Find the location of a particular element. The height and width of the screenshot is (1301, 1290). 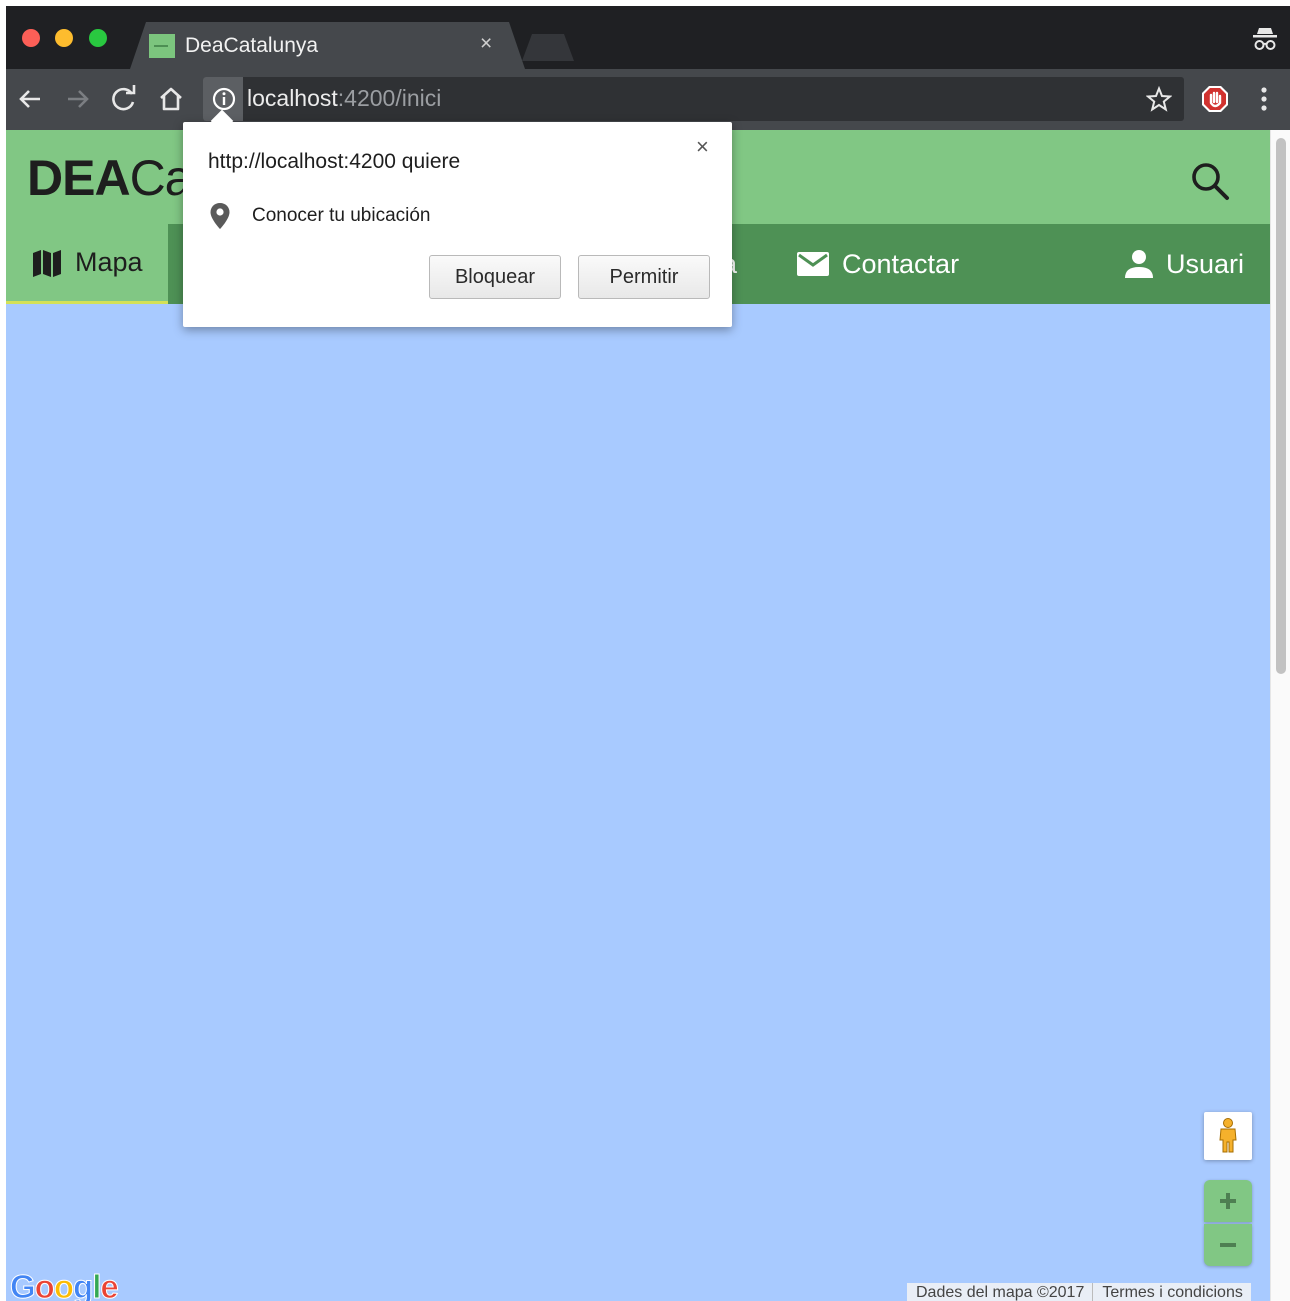

adblock-extension-icon is located at coordinates (1215, 99).